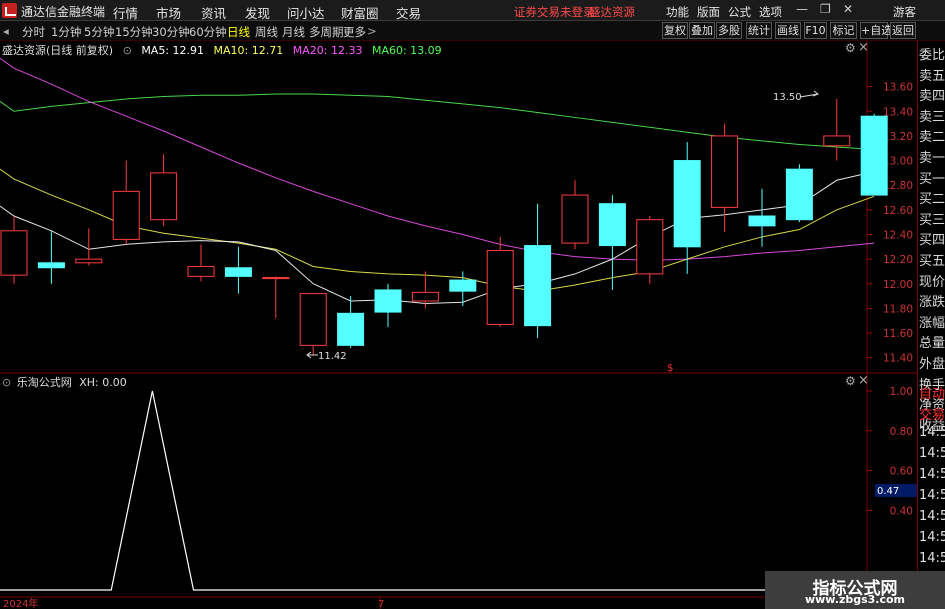 This screenshot has width=945, height=609. I want to click on auto-trade-label: 交易, so click(932, 414).